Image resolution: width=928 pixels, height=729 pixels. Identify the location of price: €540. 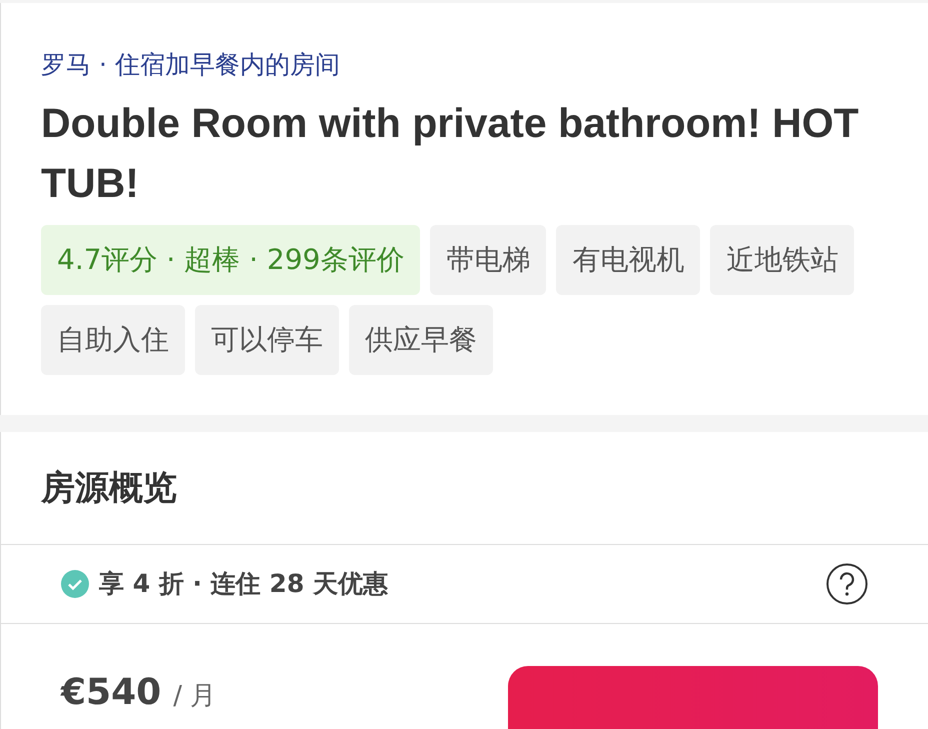
(111, 693).